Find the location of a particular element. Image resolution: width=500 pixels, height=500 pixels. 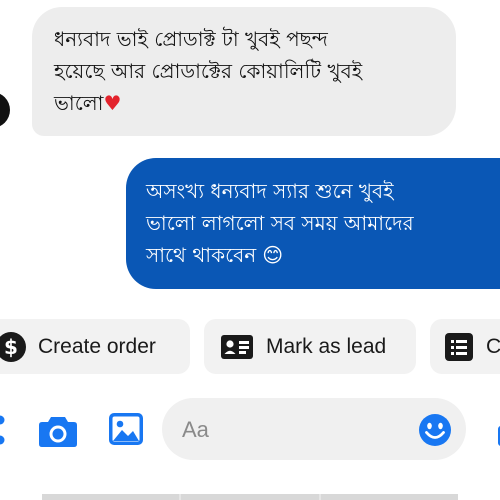

third-action-button: C is located at coordinates (465, 346).